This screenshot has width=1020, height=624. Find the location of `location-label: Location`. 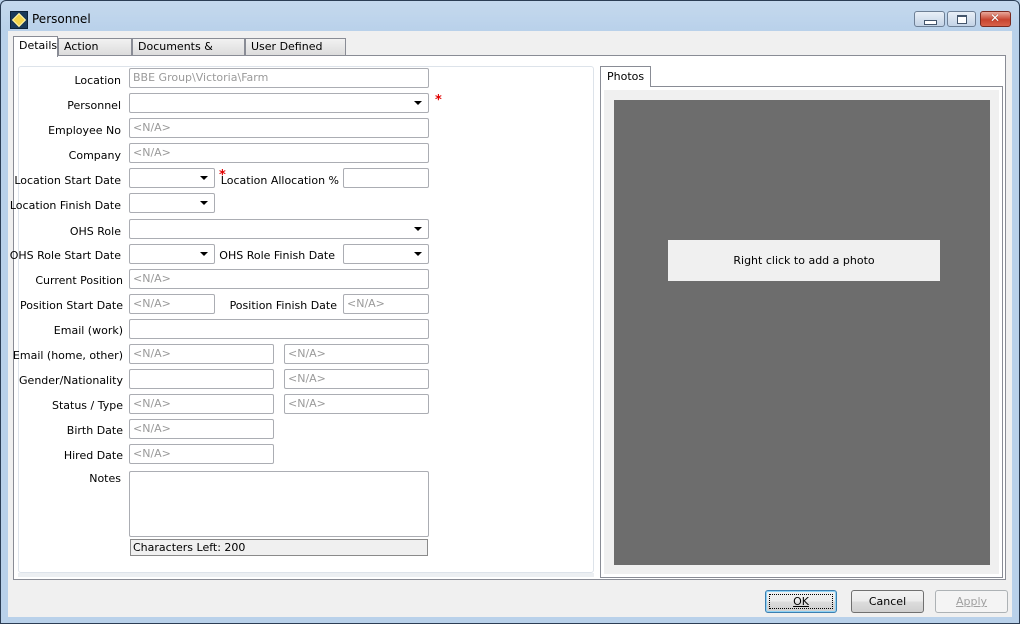

location-label: Location is located at coordinates (97, 80).